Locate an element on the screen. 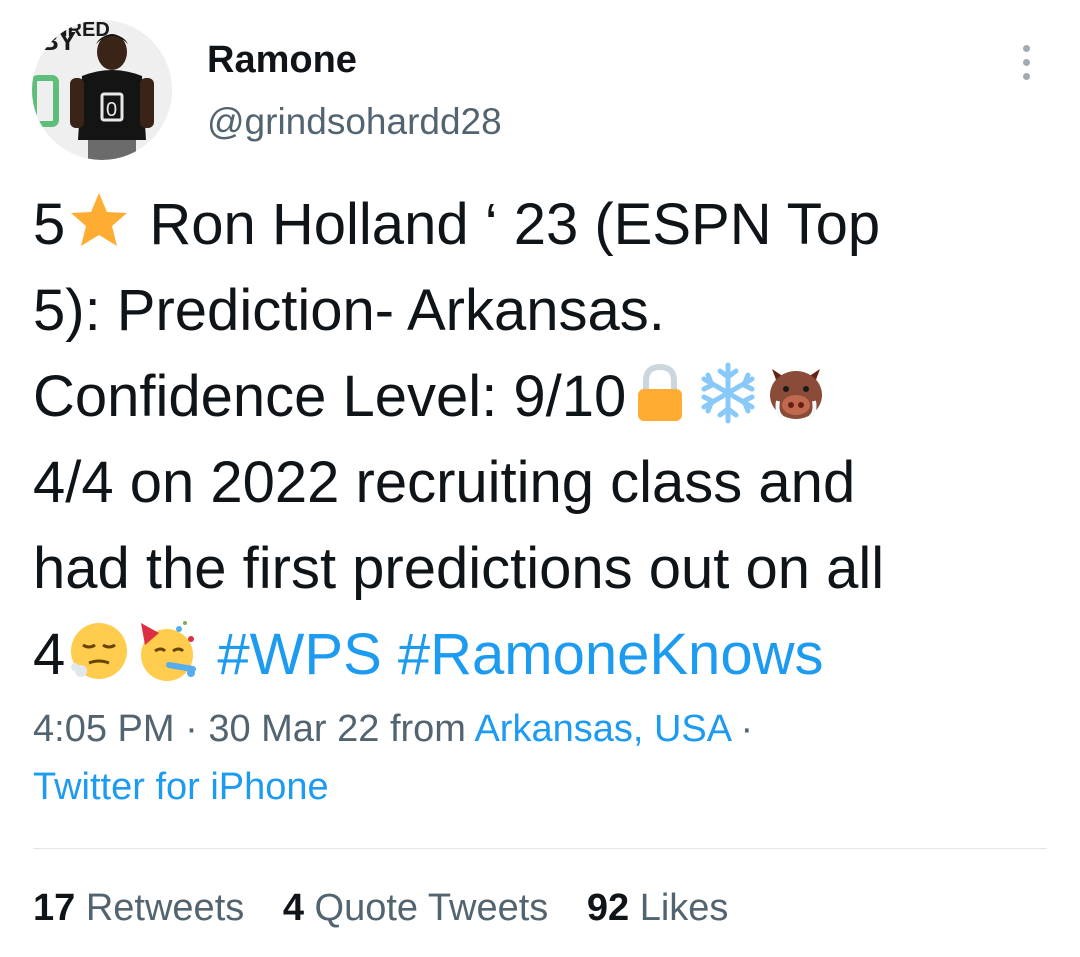 Image resolution: width=1080 pixels, height=957 pixels. lock-emoji-icon is located at coordinates (660, 392).